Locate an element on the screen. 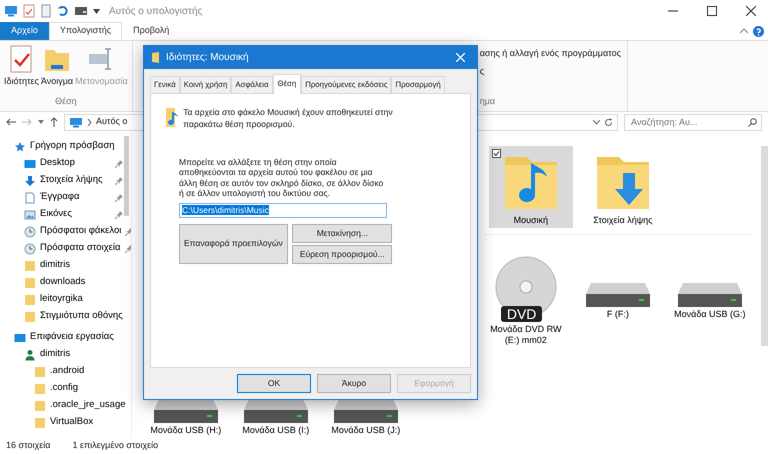  ribbon-button: Ιδιότητες is located at coordinates (21, 66).